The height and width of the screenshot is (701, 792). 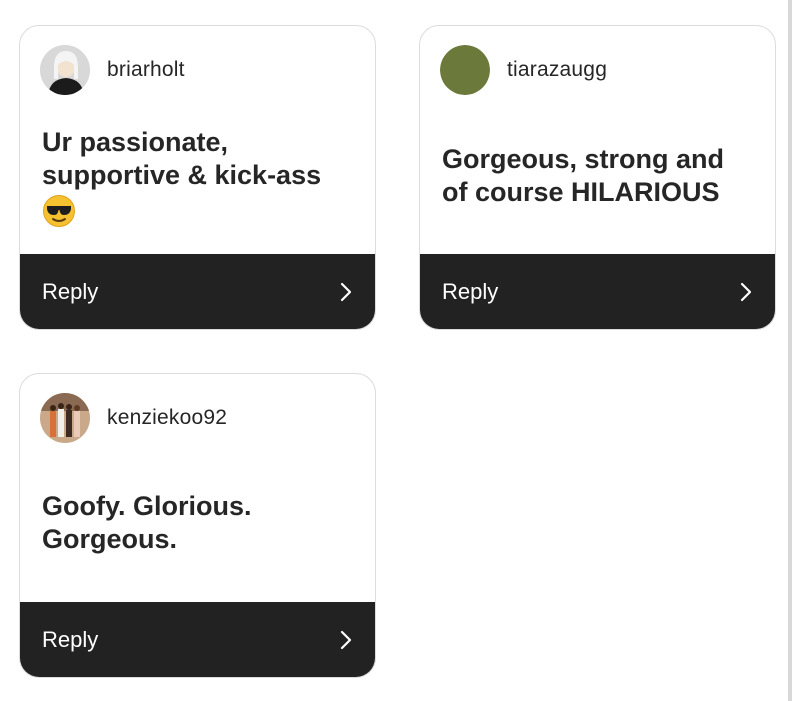 I want to click on message-text: Gorgeous, strong and of course HILARIOUS, so click(x=597, y=176).